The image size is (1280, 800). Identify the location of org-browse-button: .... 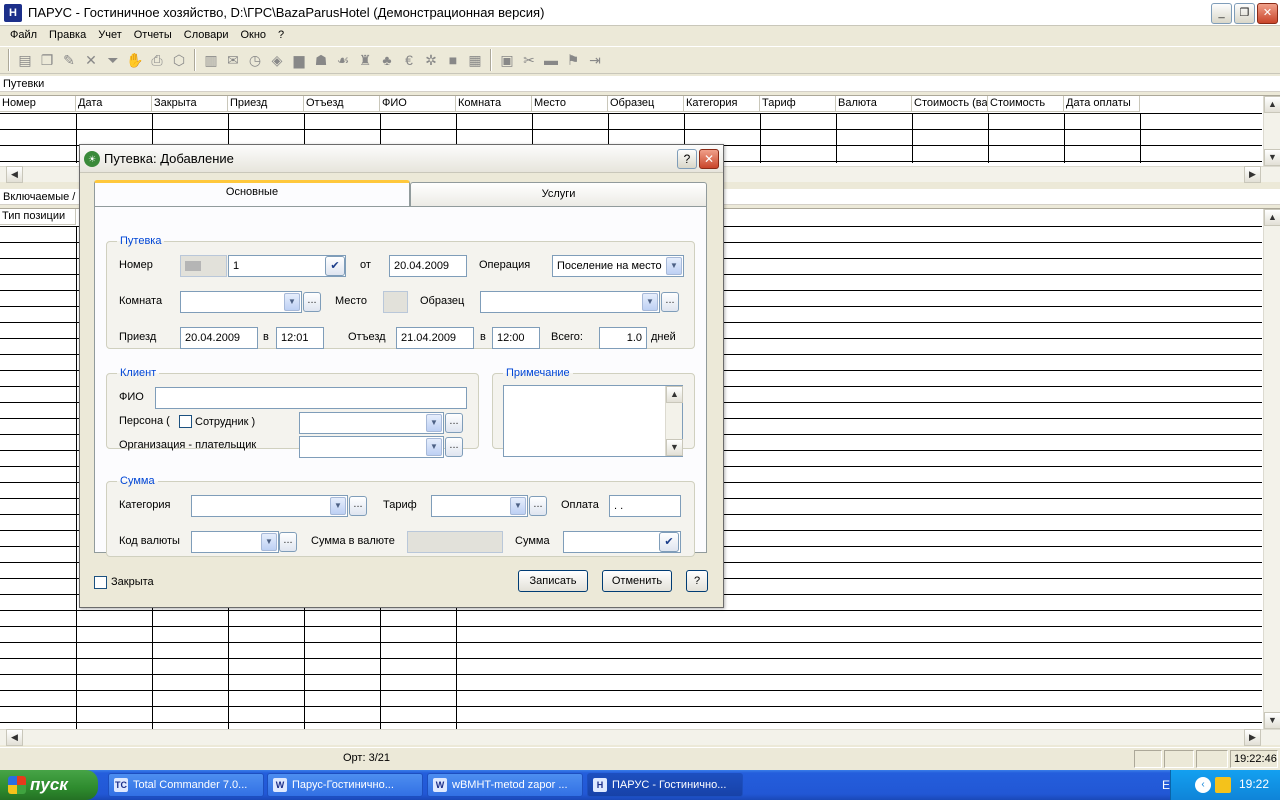
(454, 447).